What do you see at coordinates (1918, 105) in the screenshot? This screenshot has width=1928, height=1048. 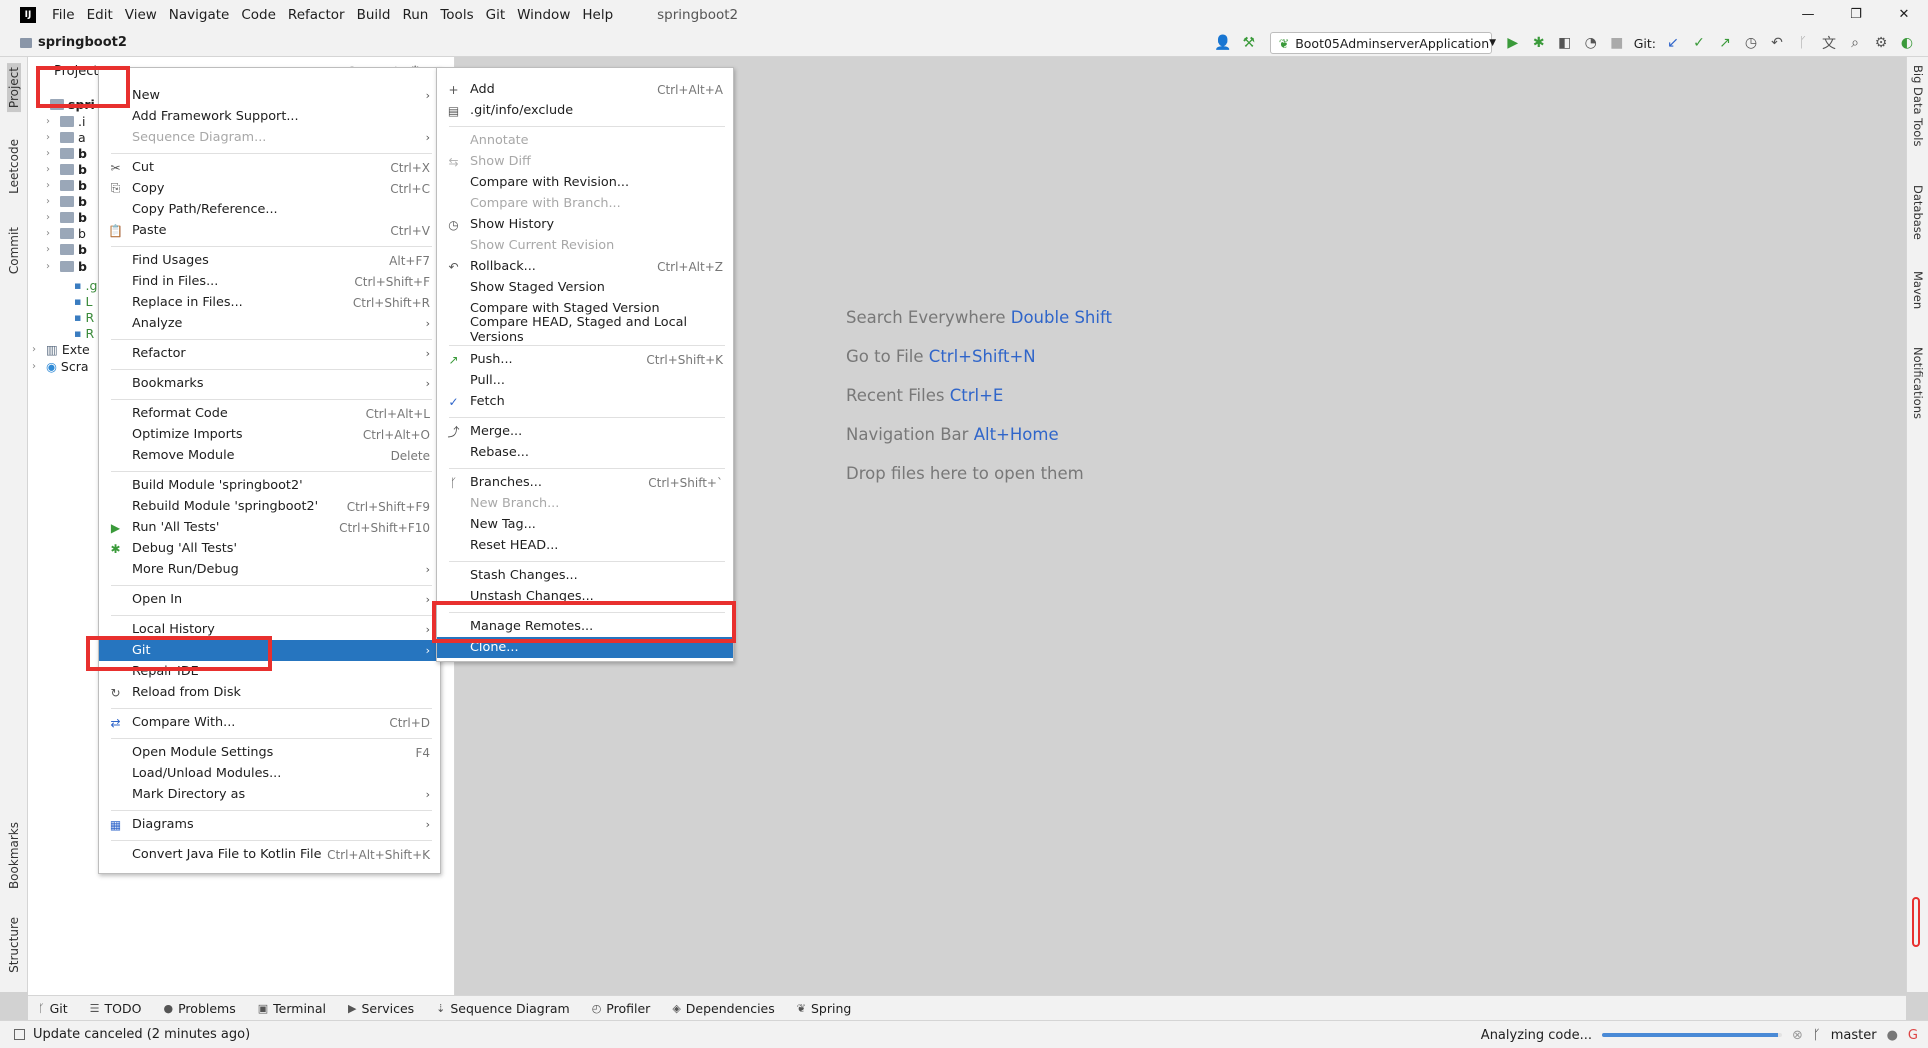 I see `big-data-tools-tab: Big Data Tools` at bounding box center [1918, 105].